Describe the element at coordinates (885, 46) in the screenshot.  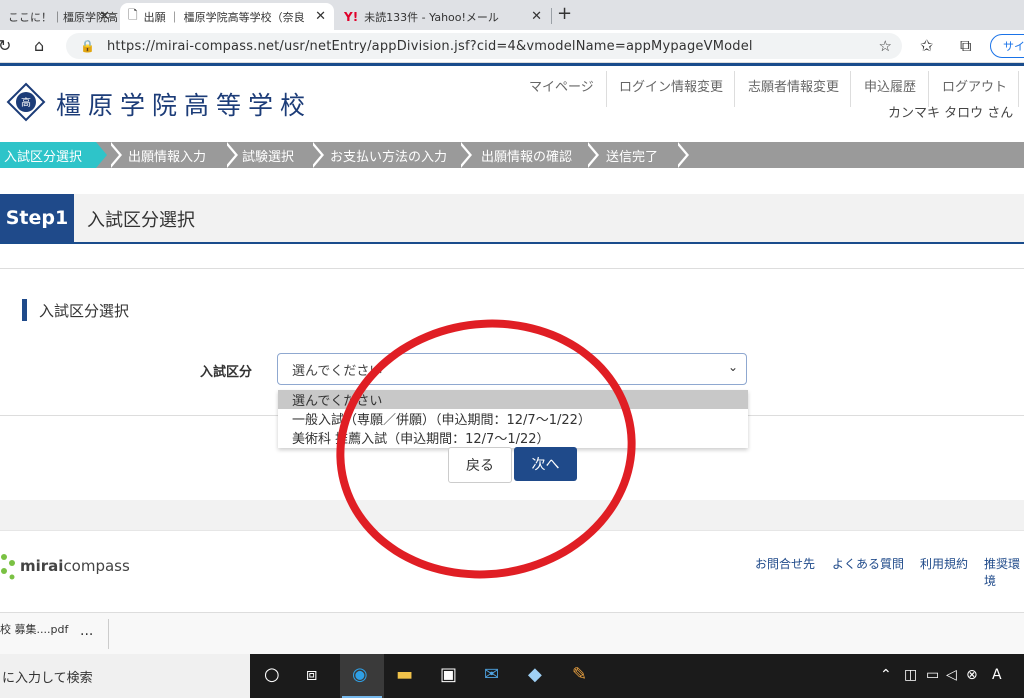
I see `favorite-star-icon: ☆` at that location.